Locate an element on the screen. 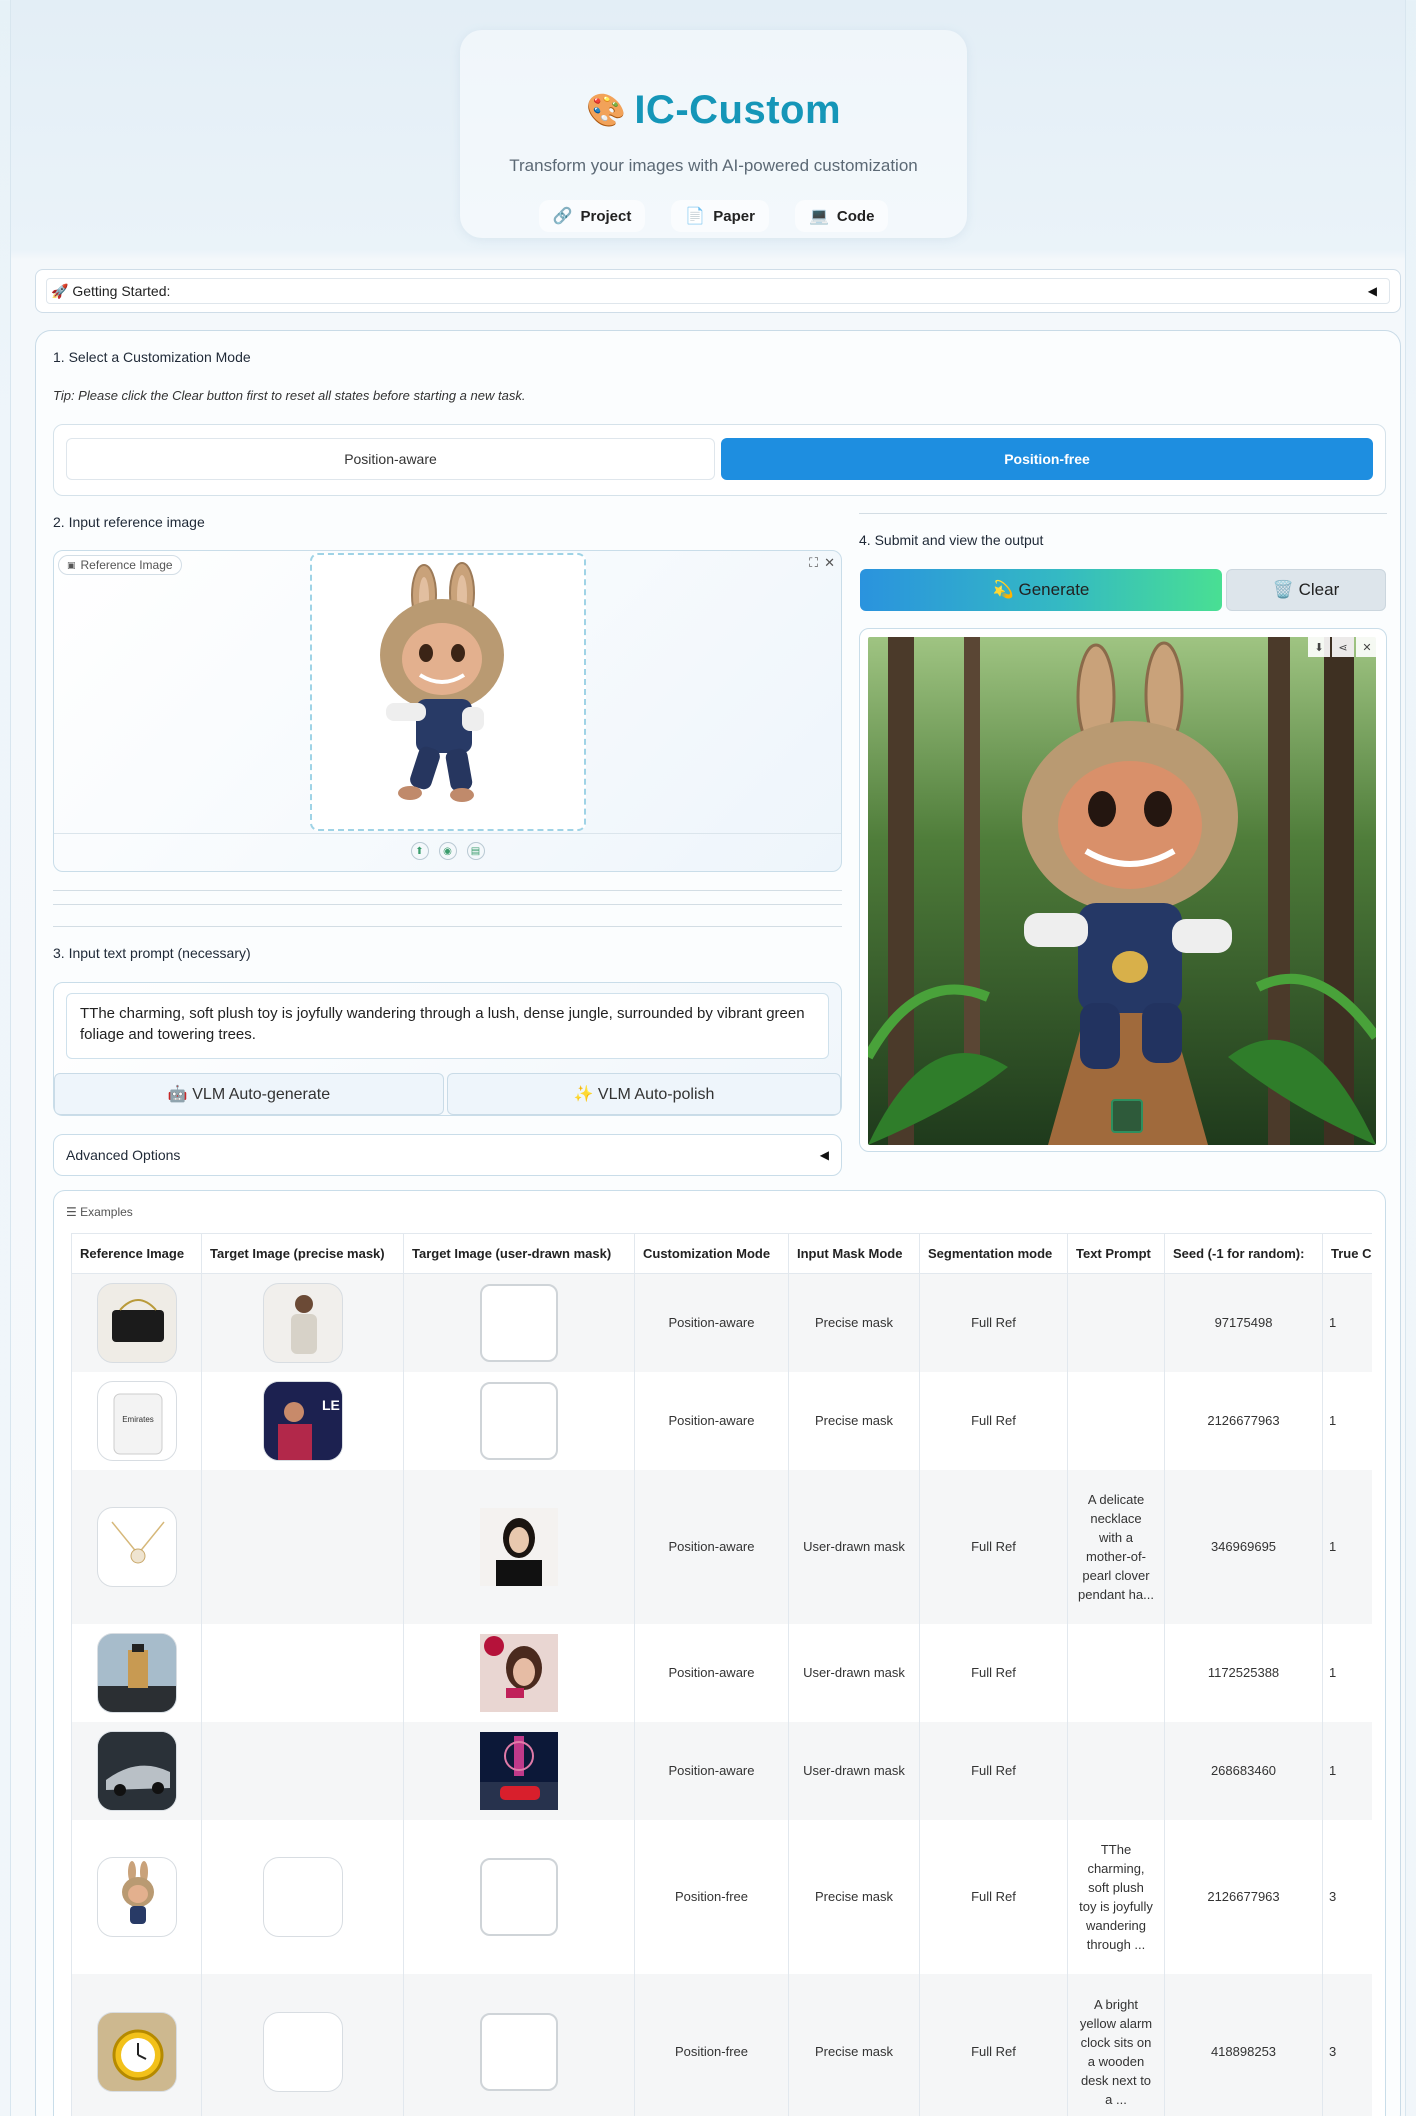 The height and width of the screenshot is (2116, 1416). code-link: 💻 Code is located at coordinates (841, 216).